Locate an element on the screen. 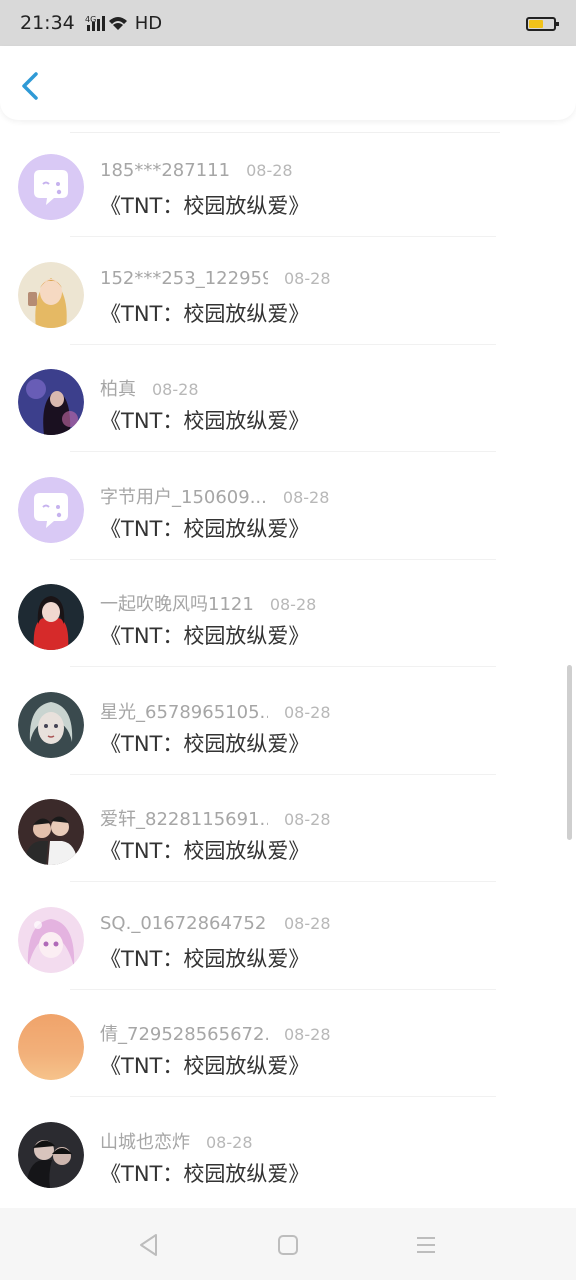 Image resolution: width=576 pixels, height=1280 pixels. triangle-back-icon is located at coordinates (148, 1245).